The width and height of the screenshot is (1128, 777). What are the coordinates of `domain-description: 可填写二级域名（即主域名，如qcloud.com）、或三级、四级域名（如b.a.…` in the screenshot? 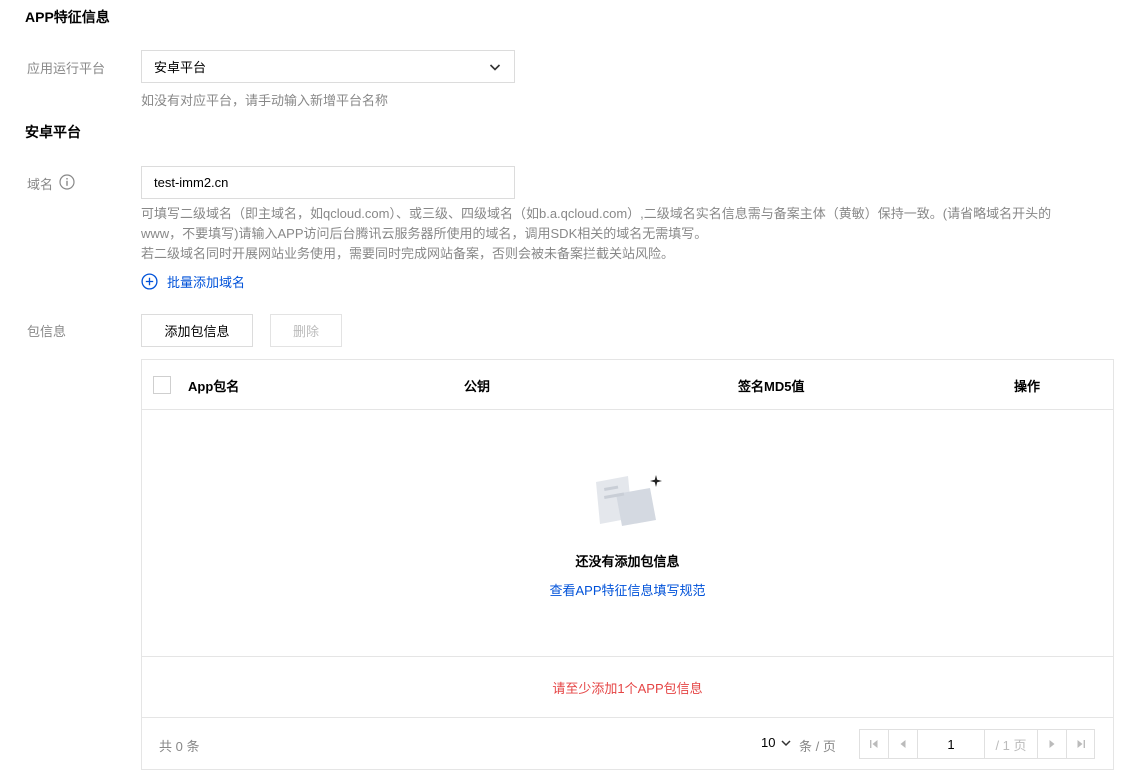 It's located at (616, 234).